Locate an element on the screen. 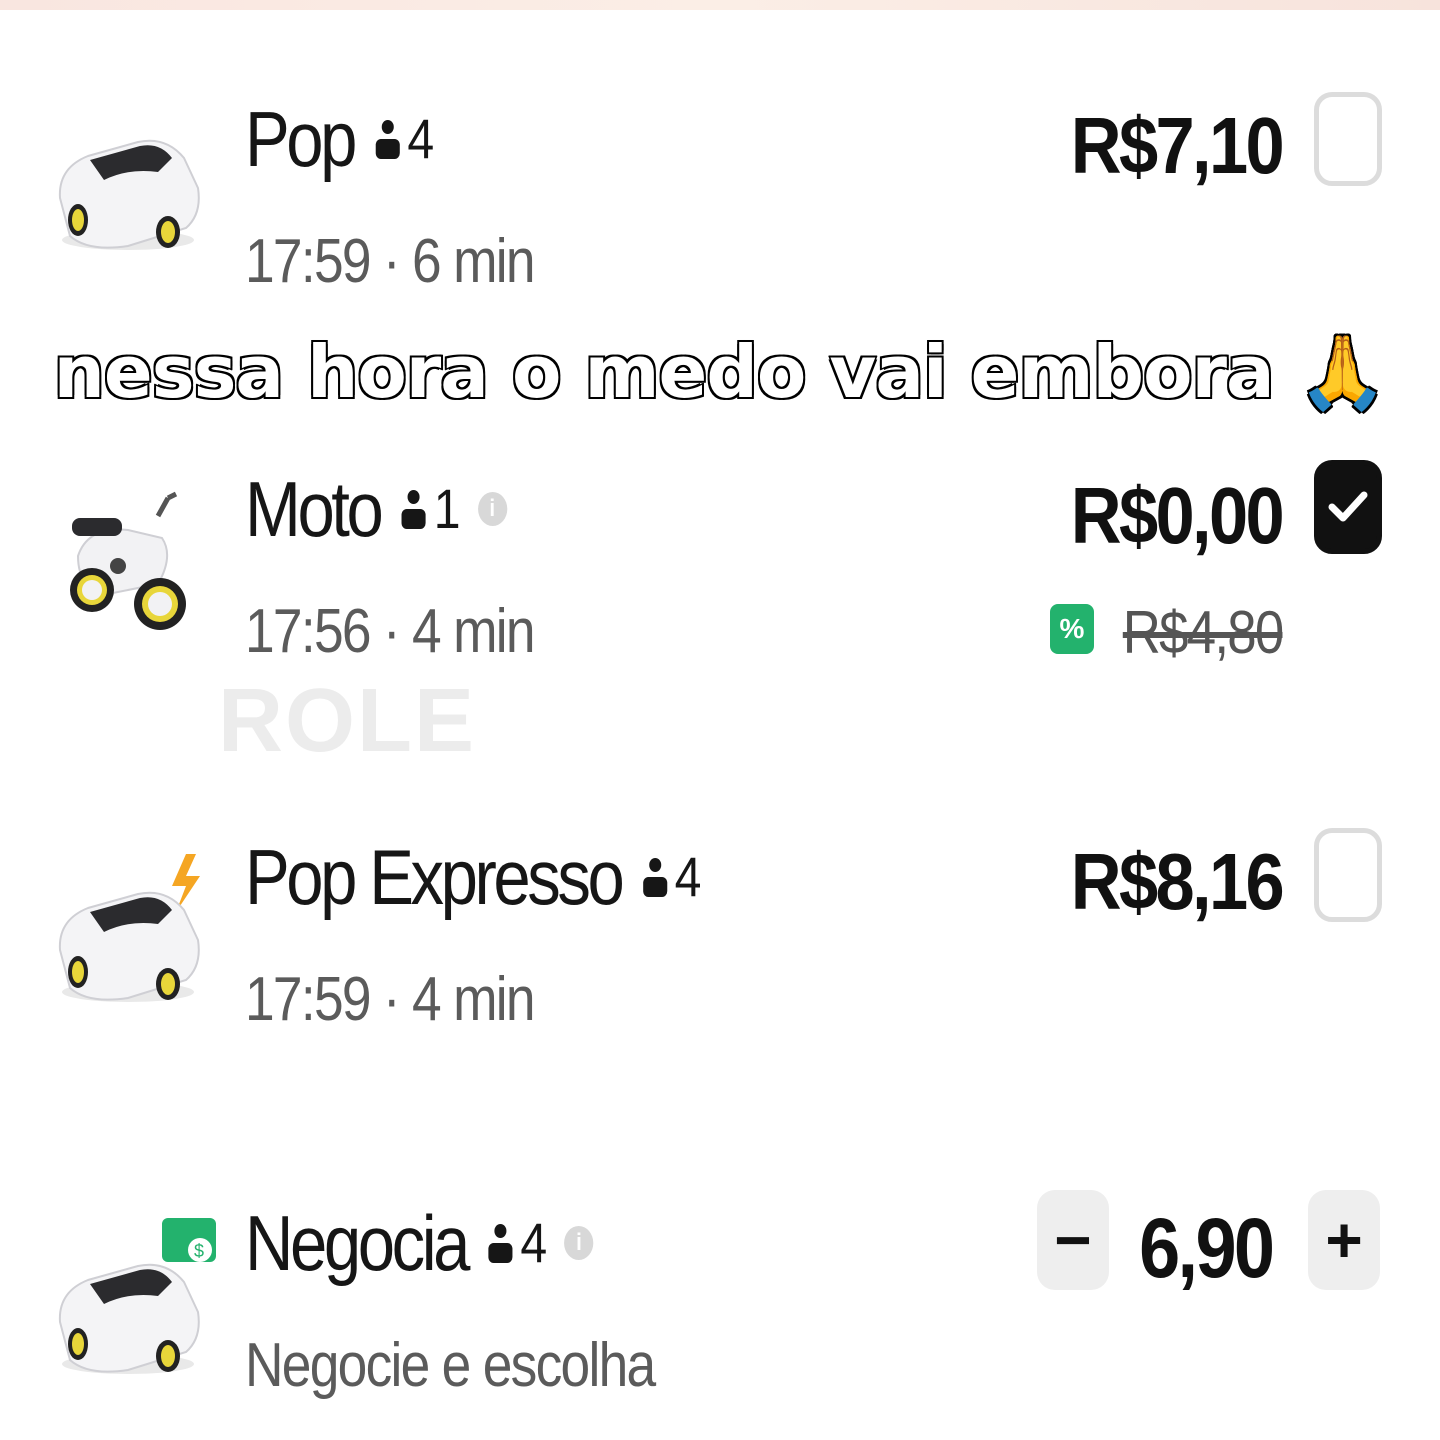 The image size is (1440, 1440). increase-button: + is located at coordinates (1344, 1240).